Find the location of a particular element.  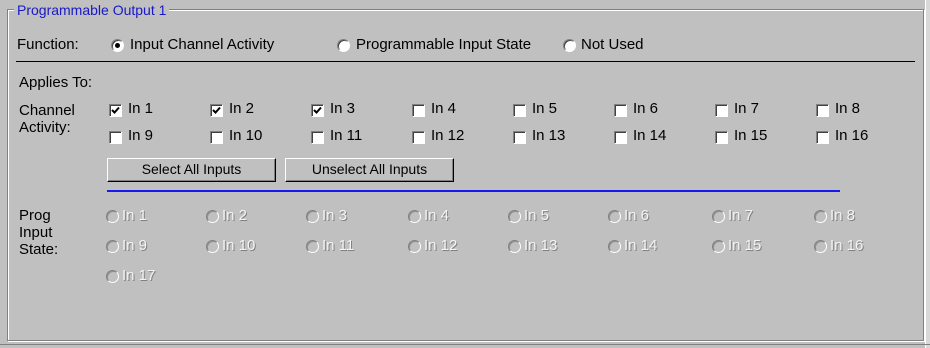

prog-input-state-label: State: is located at coordinates (39, 249).